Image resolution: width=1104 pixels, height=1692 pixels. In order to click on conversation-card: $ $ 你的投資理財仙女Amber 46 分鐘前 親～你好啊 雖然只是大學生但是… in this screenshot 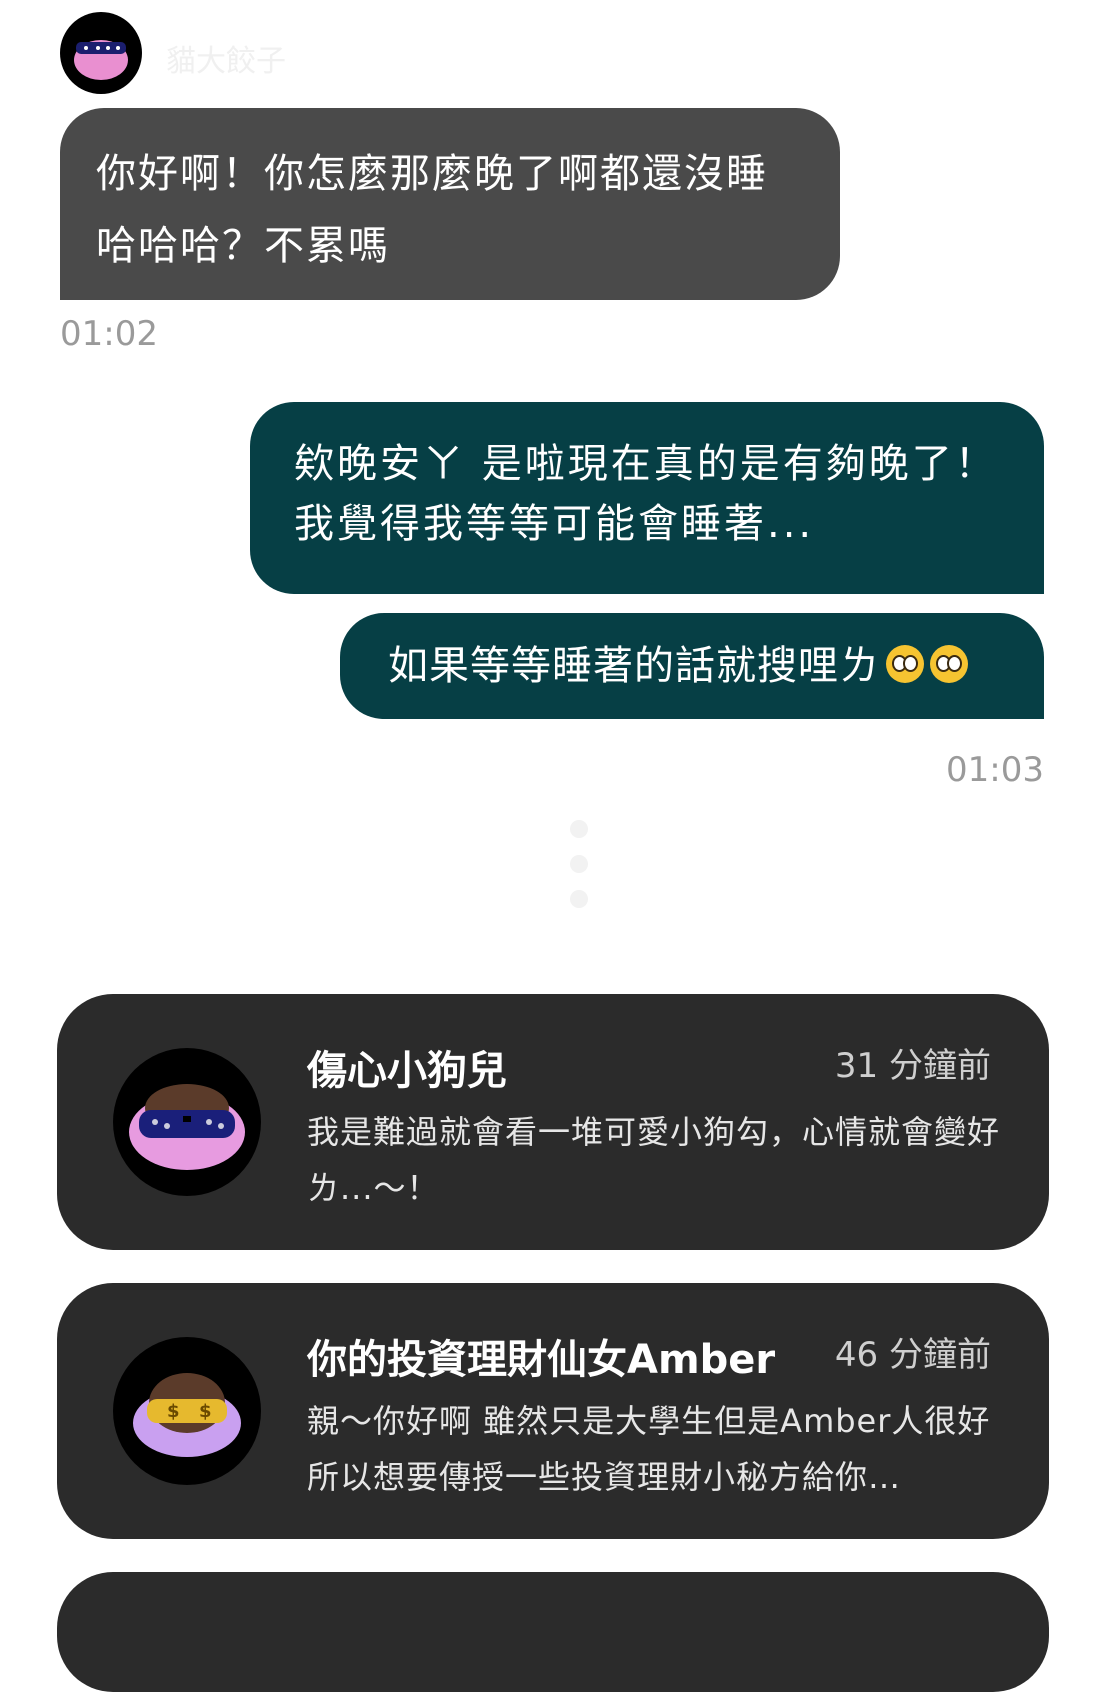, I will do `click(553, 1411)`.